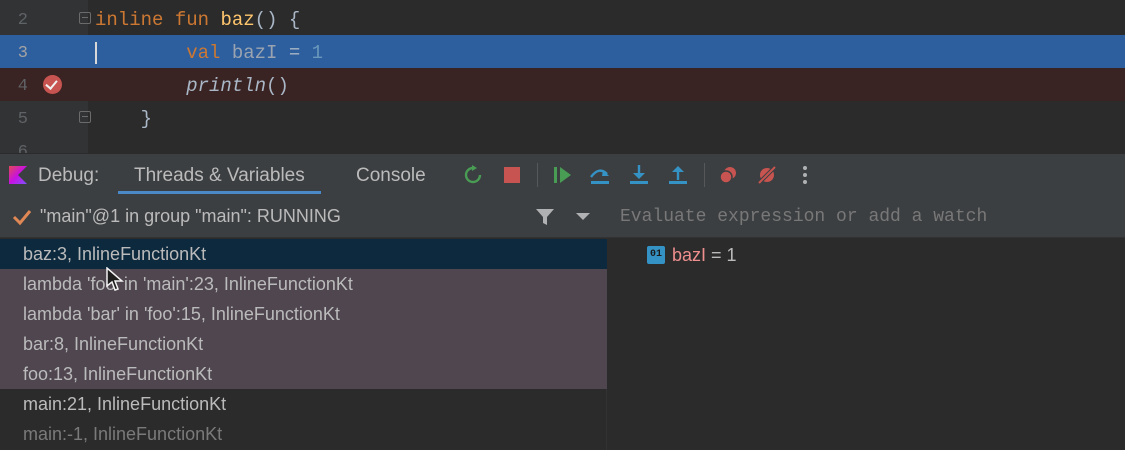 The image size is (1125, 450). I want to click on thread-label: "main"@1 in group "main": RUNNING, so click(190, 216).